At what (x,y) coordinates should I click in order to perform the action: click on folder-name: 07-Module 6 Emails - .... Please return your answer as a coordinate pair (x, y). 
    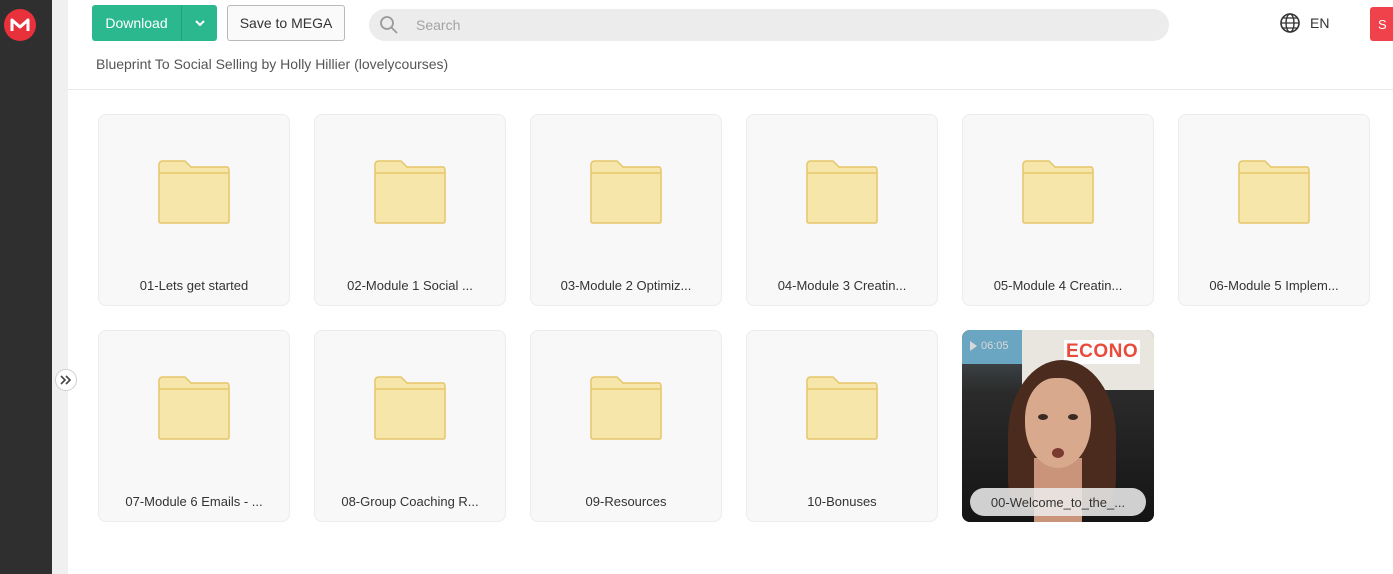
    Looking at the image, I should click on (194, 501).